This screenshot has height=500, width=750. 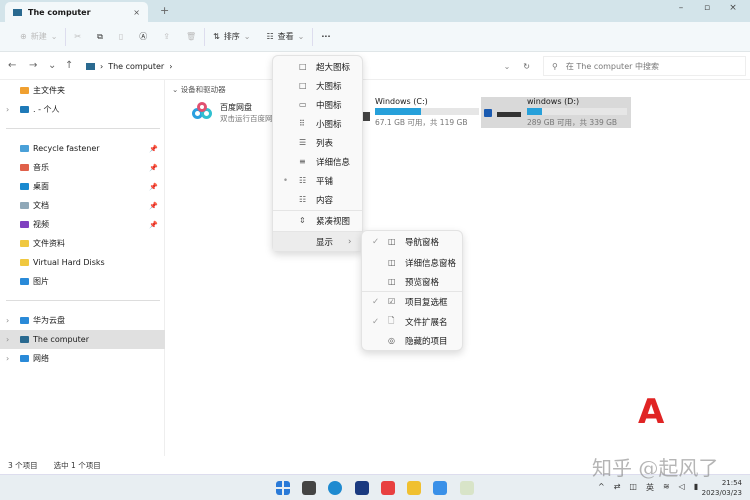 What do you see at coordinates (440, 488) in the screenshot?
I see `cloud-icon` at bounding box center [440, 488].